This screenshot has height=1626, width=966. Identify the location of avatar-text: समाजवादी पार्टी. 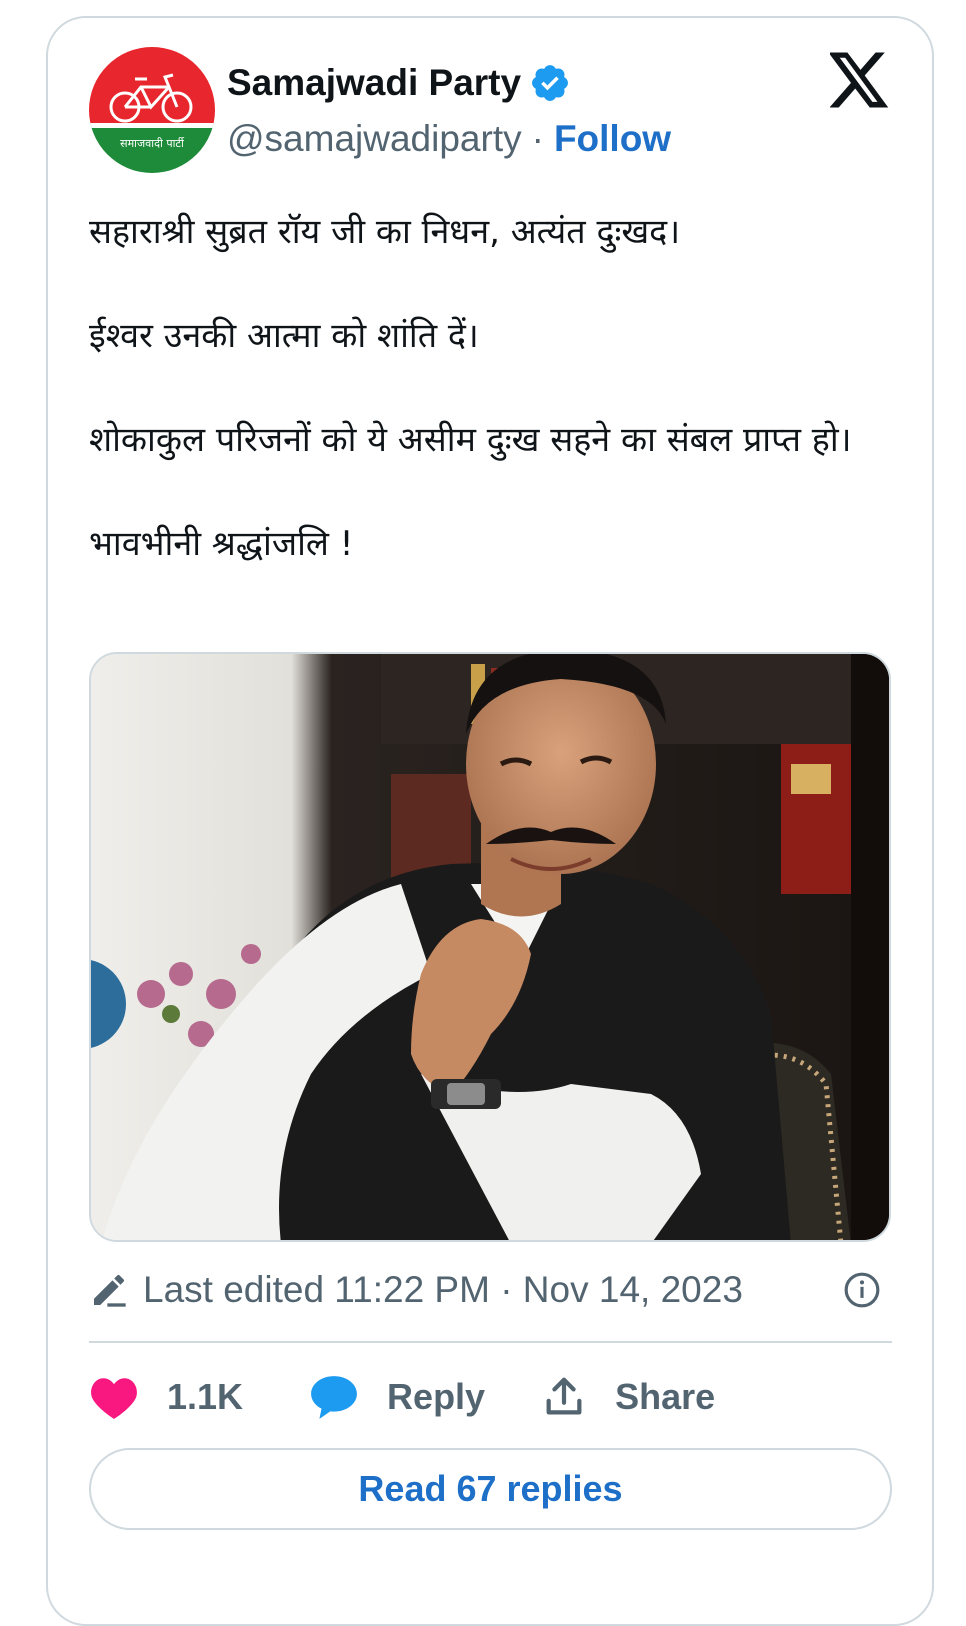
(152, 143).